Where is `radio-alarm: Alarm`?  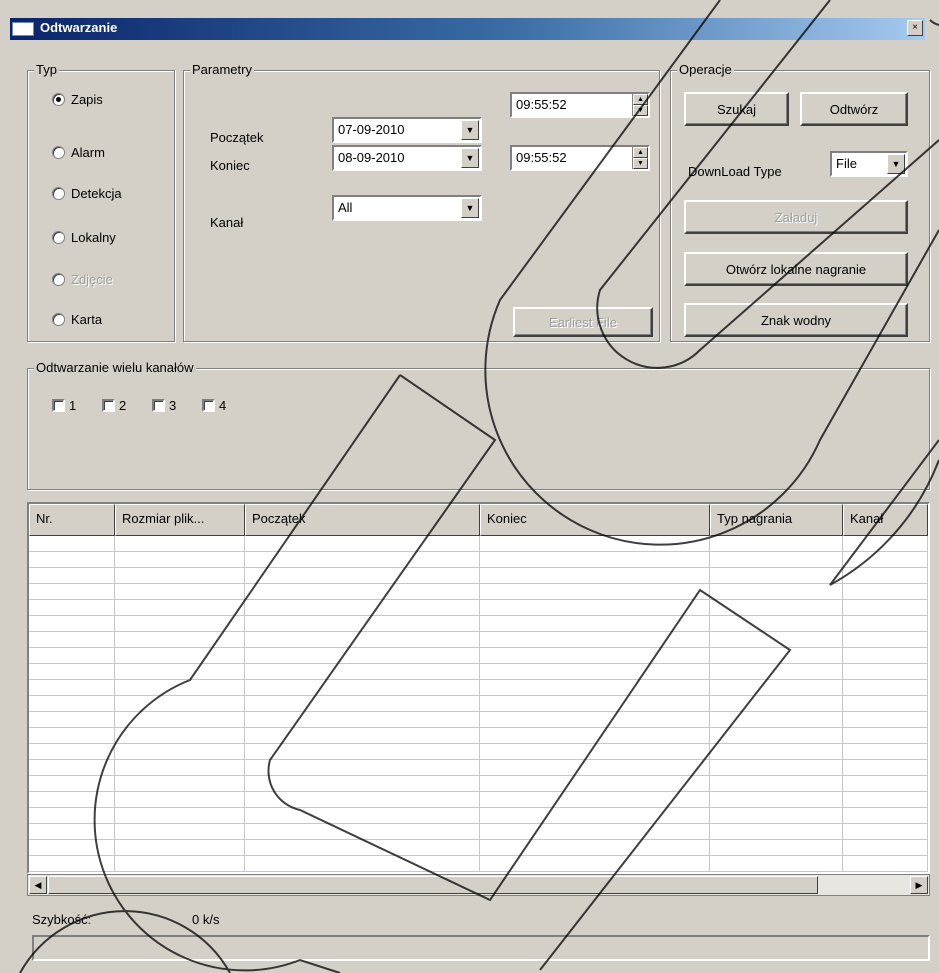
radio-alarm: Alarm is located at coordinates (78, 152).